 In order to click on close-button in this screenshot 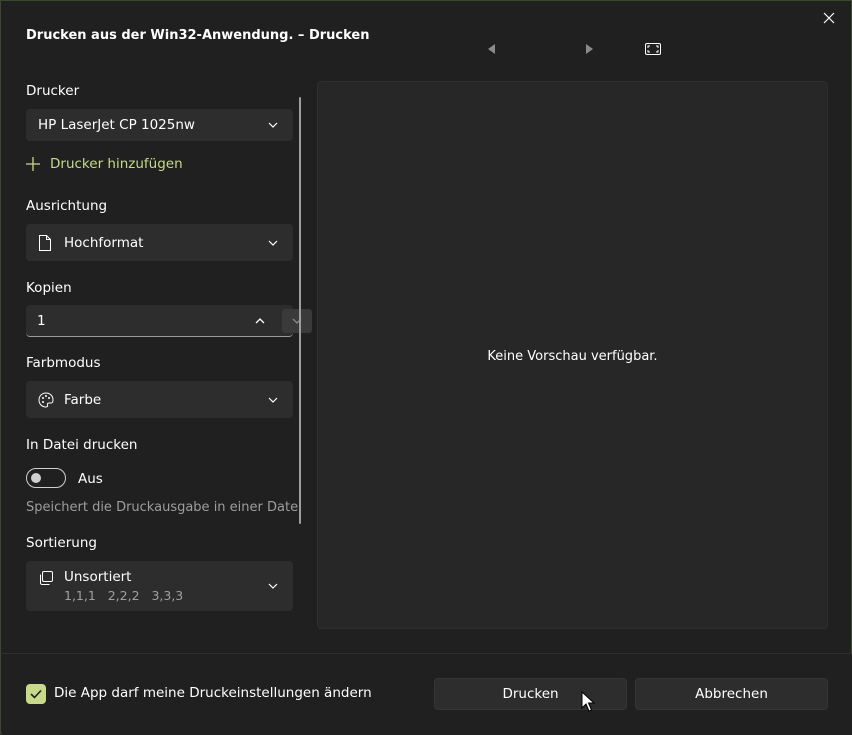, I will do `click(829, 18)`.